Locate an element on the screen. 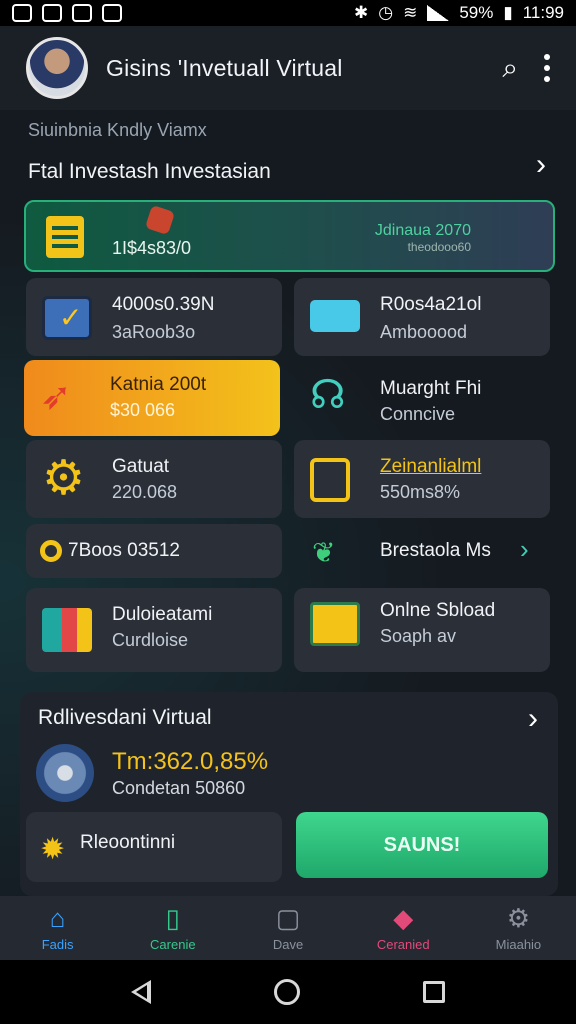  card-8: Onlne Sbload Soaph av is located at coordinates (422, 630).